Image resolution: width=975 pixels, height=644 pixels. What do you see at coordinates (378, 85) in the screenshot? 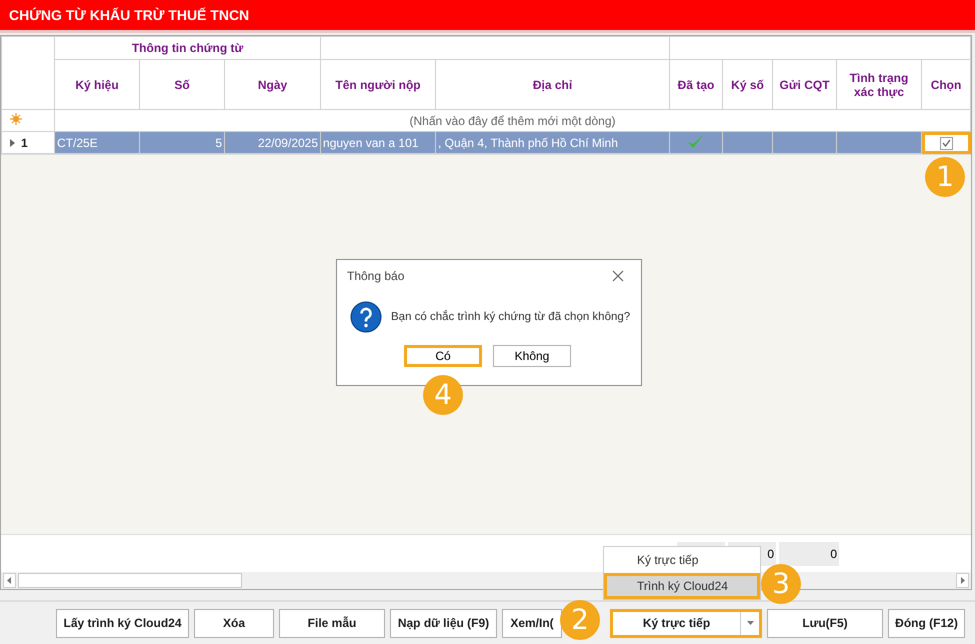
I see `column-header: Tên người nộp` at bounding box center [378, 85].